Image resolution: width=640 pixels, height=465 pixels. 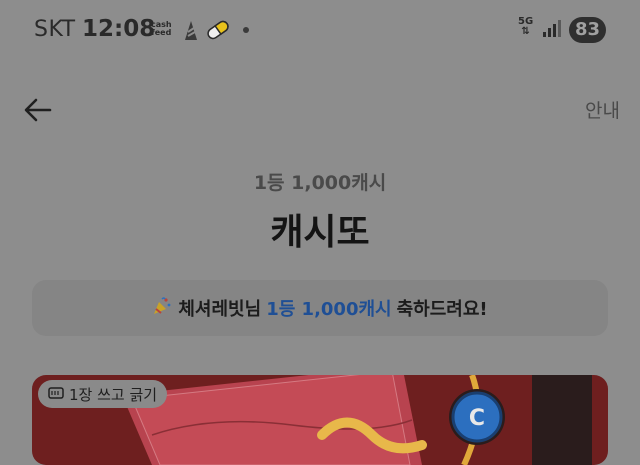 I want to click on 5g-network-icon: 5G ⇅, so click(x=525, y=27).